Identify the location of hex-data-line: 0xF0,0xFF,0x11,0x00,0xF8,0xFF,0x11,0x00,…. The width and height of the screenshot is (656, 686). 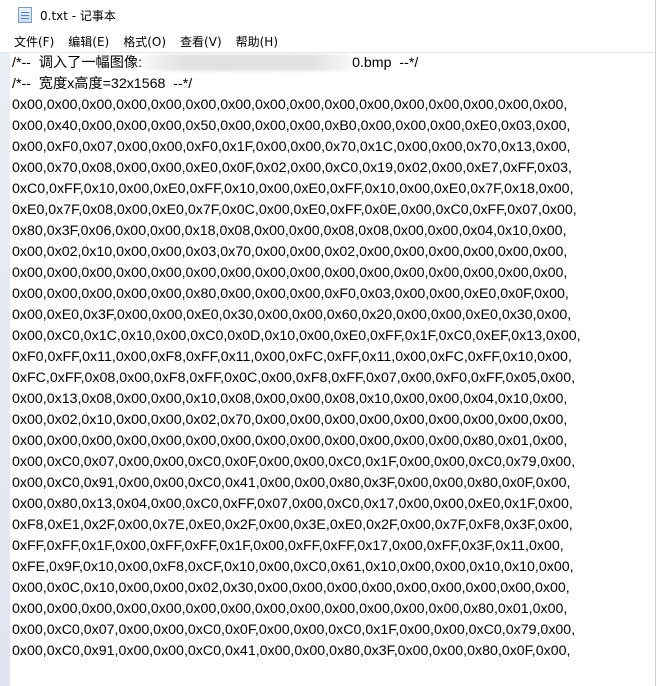
(292, 357).